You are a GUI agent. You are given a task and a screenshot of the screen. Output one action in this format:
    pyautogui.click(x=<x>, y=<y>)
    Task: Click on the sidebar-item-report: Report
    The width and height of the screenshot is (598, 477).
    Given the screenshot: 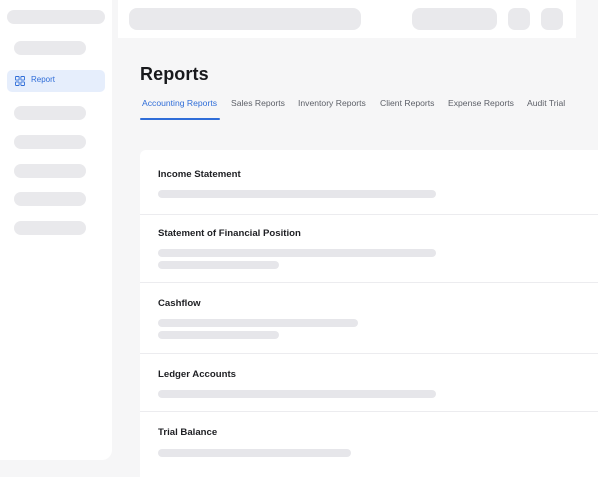 What is the action you would take?
    pyautogui.click(x=56, y=81)
    